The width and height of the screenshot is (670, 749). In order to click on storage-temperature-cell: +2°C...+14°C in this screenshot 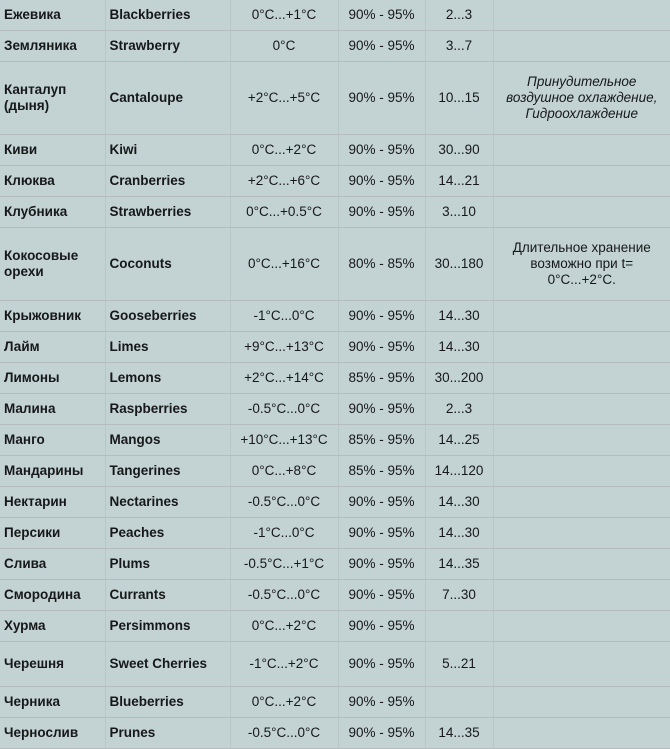, I will do `click(284, 378)`.